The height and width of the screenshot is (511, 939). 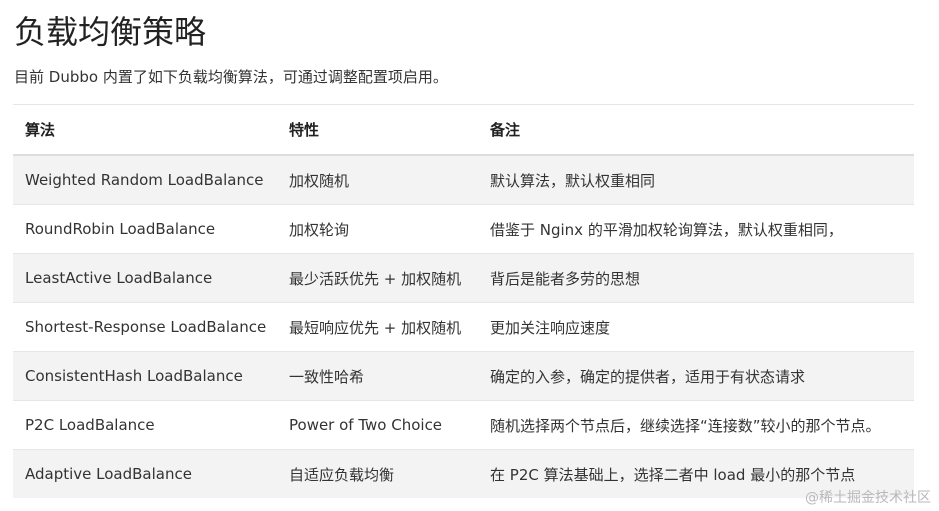 I want to click on cell-feature: 加权随机, so click(x=377, y=179).